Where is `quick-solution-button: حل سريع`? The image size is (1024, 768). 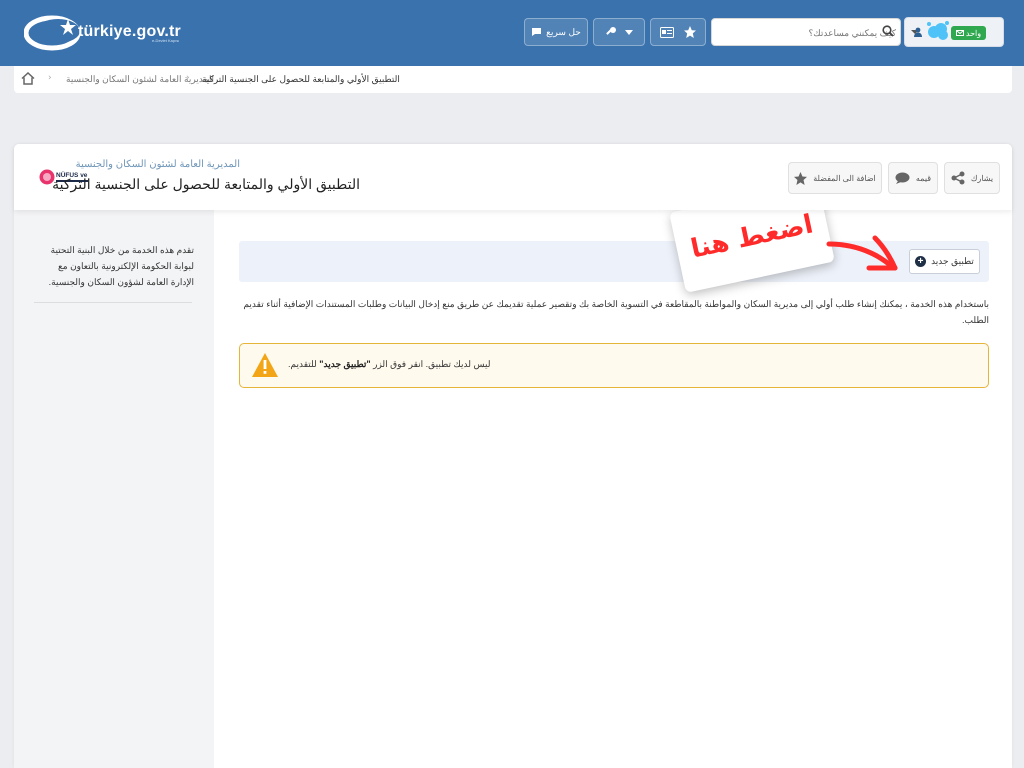 quick-solution-button: حل سريع is located at coordinates (556, 32).